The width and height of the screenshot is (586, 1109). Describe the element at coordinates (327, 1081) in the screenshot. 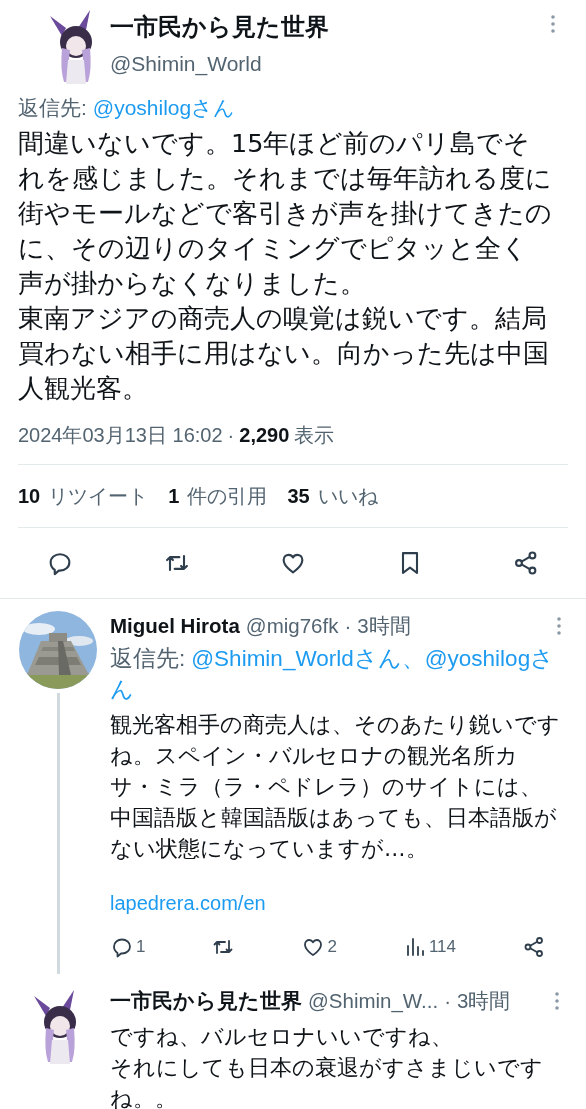

I see `reply-text: それにしても日本の衰退がすさまじいですね。。` at that location.